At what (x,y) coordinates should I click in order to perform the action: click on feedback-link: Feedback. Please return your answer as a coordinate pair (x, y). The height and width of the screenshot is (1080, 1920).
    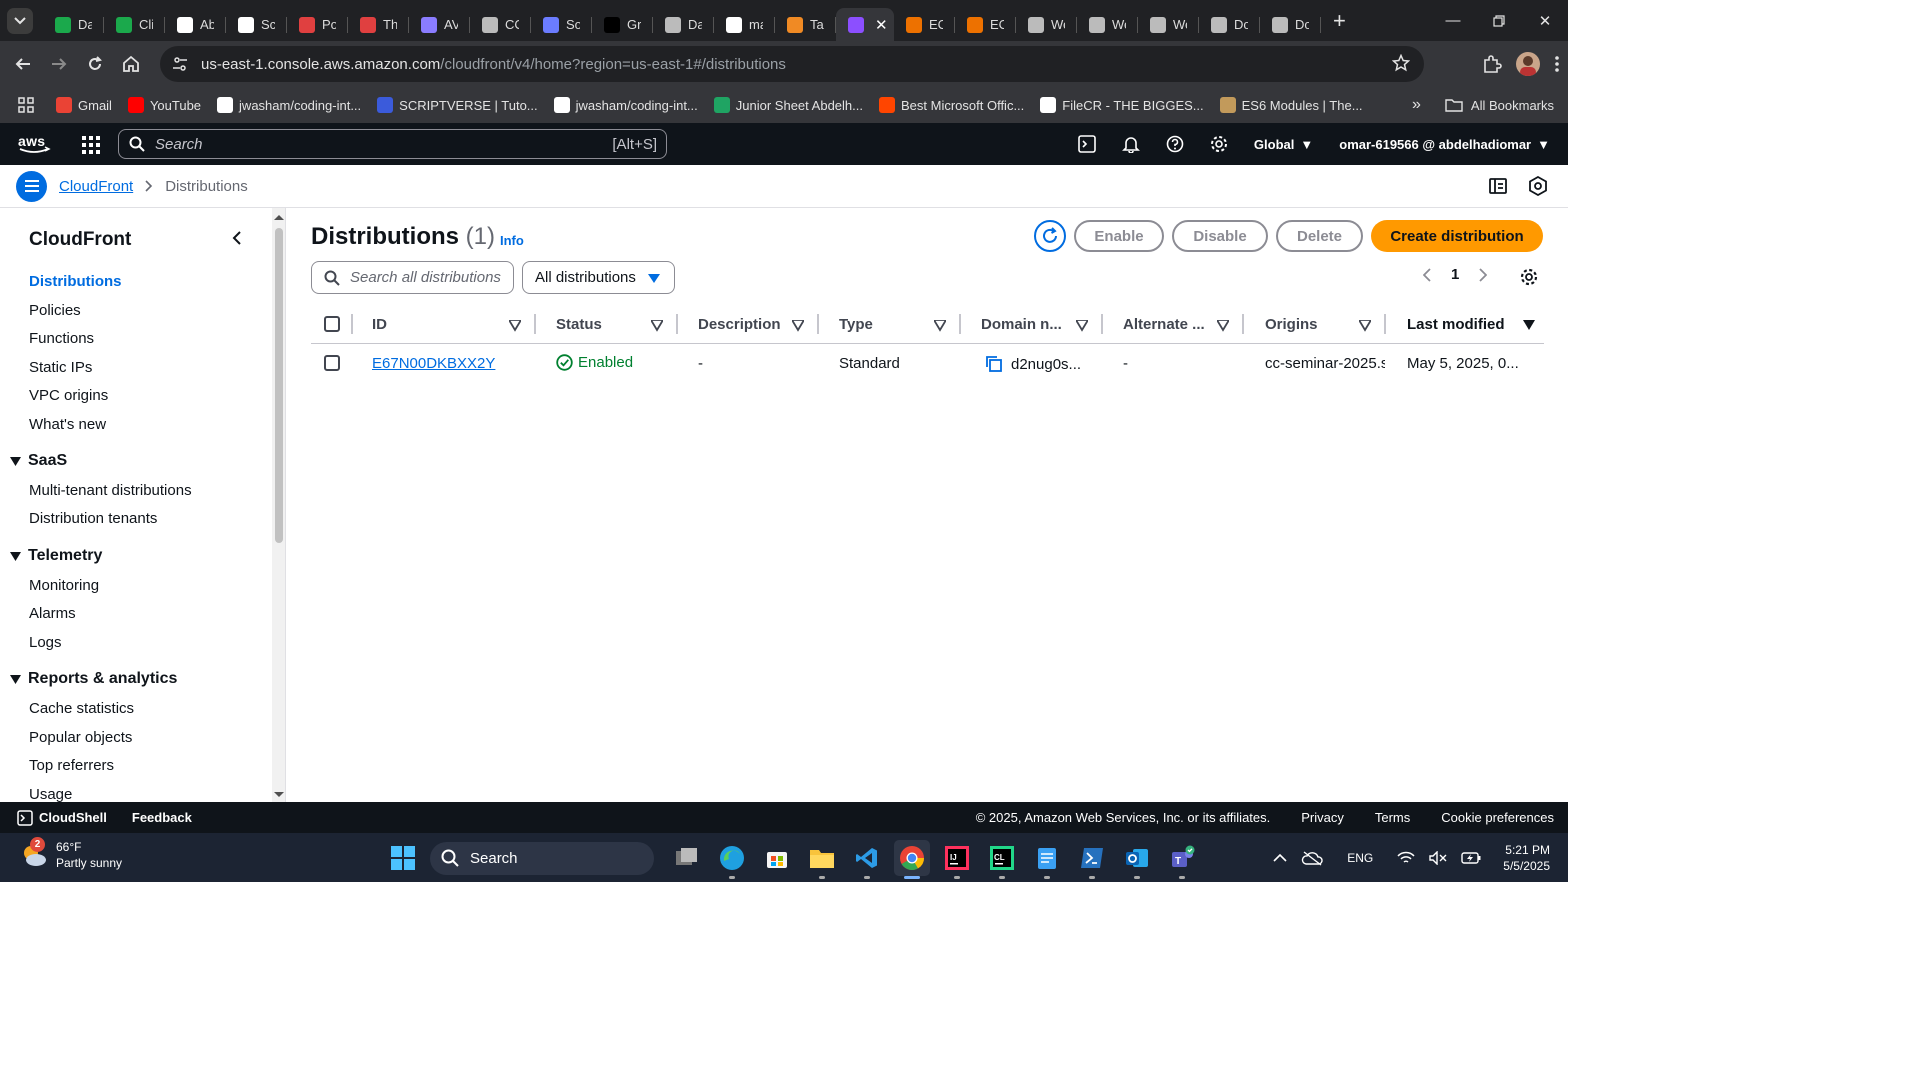
    Looking at the image, I should click on (162, 817).